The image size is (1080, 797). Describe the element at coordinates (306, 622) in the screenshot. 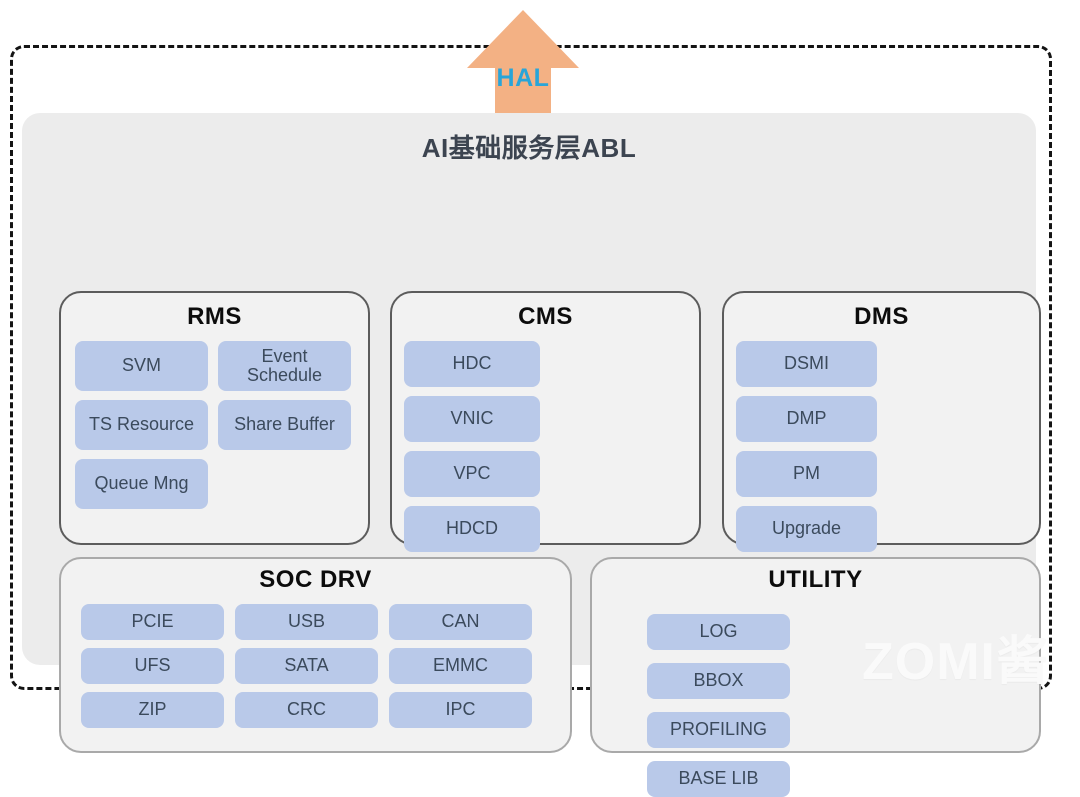

I see `list-item: USB` at that location.